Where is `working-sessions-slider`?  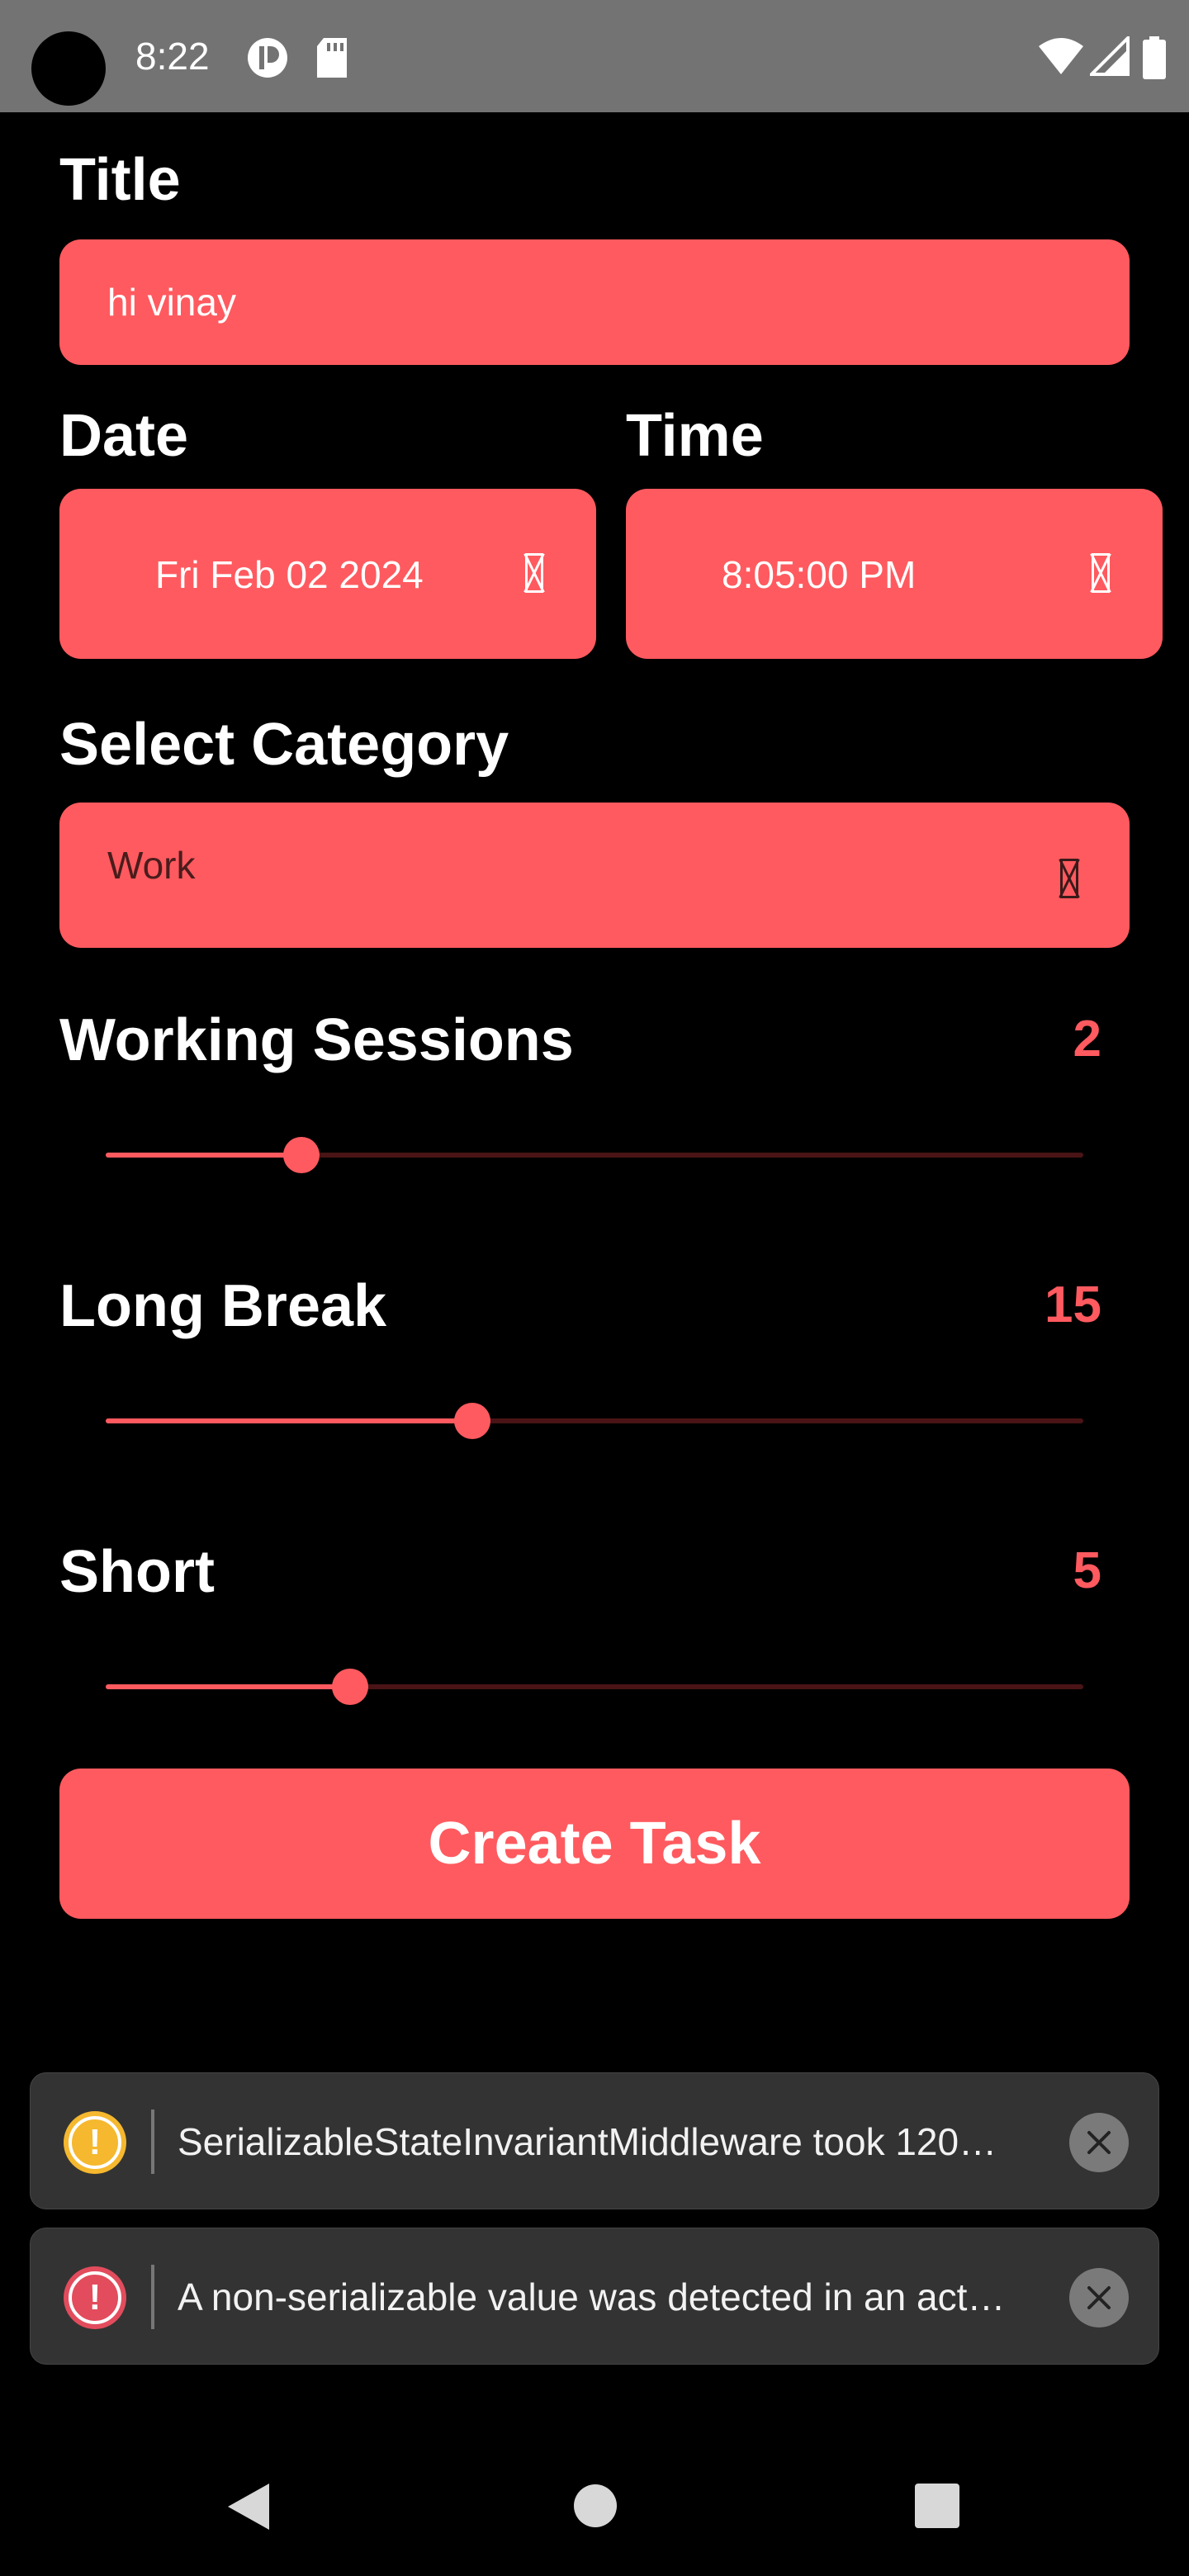
working-sessions-slider is located at coordinates (594, 1155).